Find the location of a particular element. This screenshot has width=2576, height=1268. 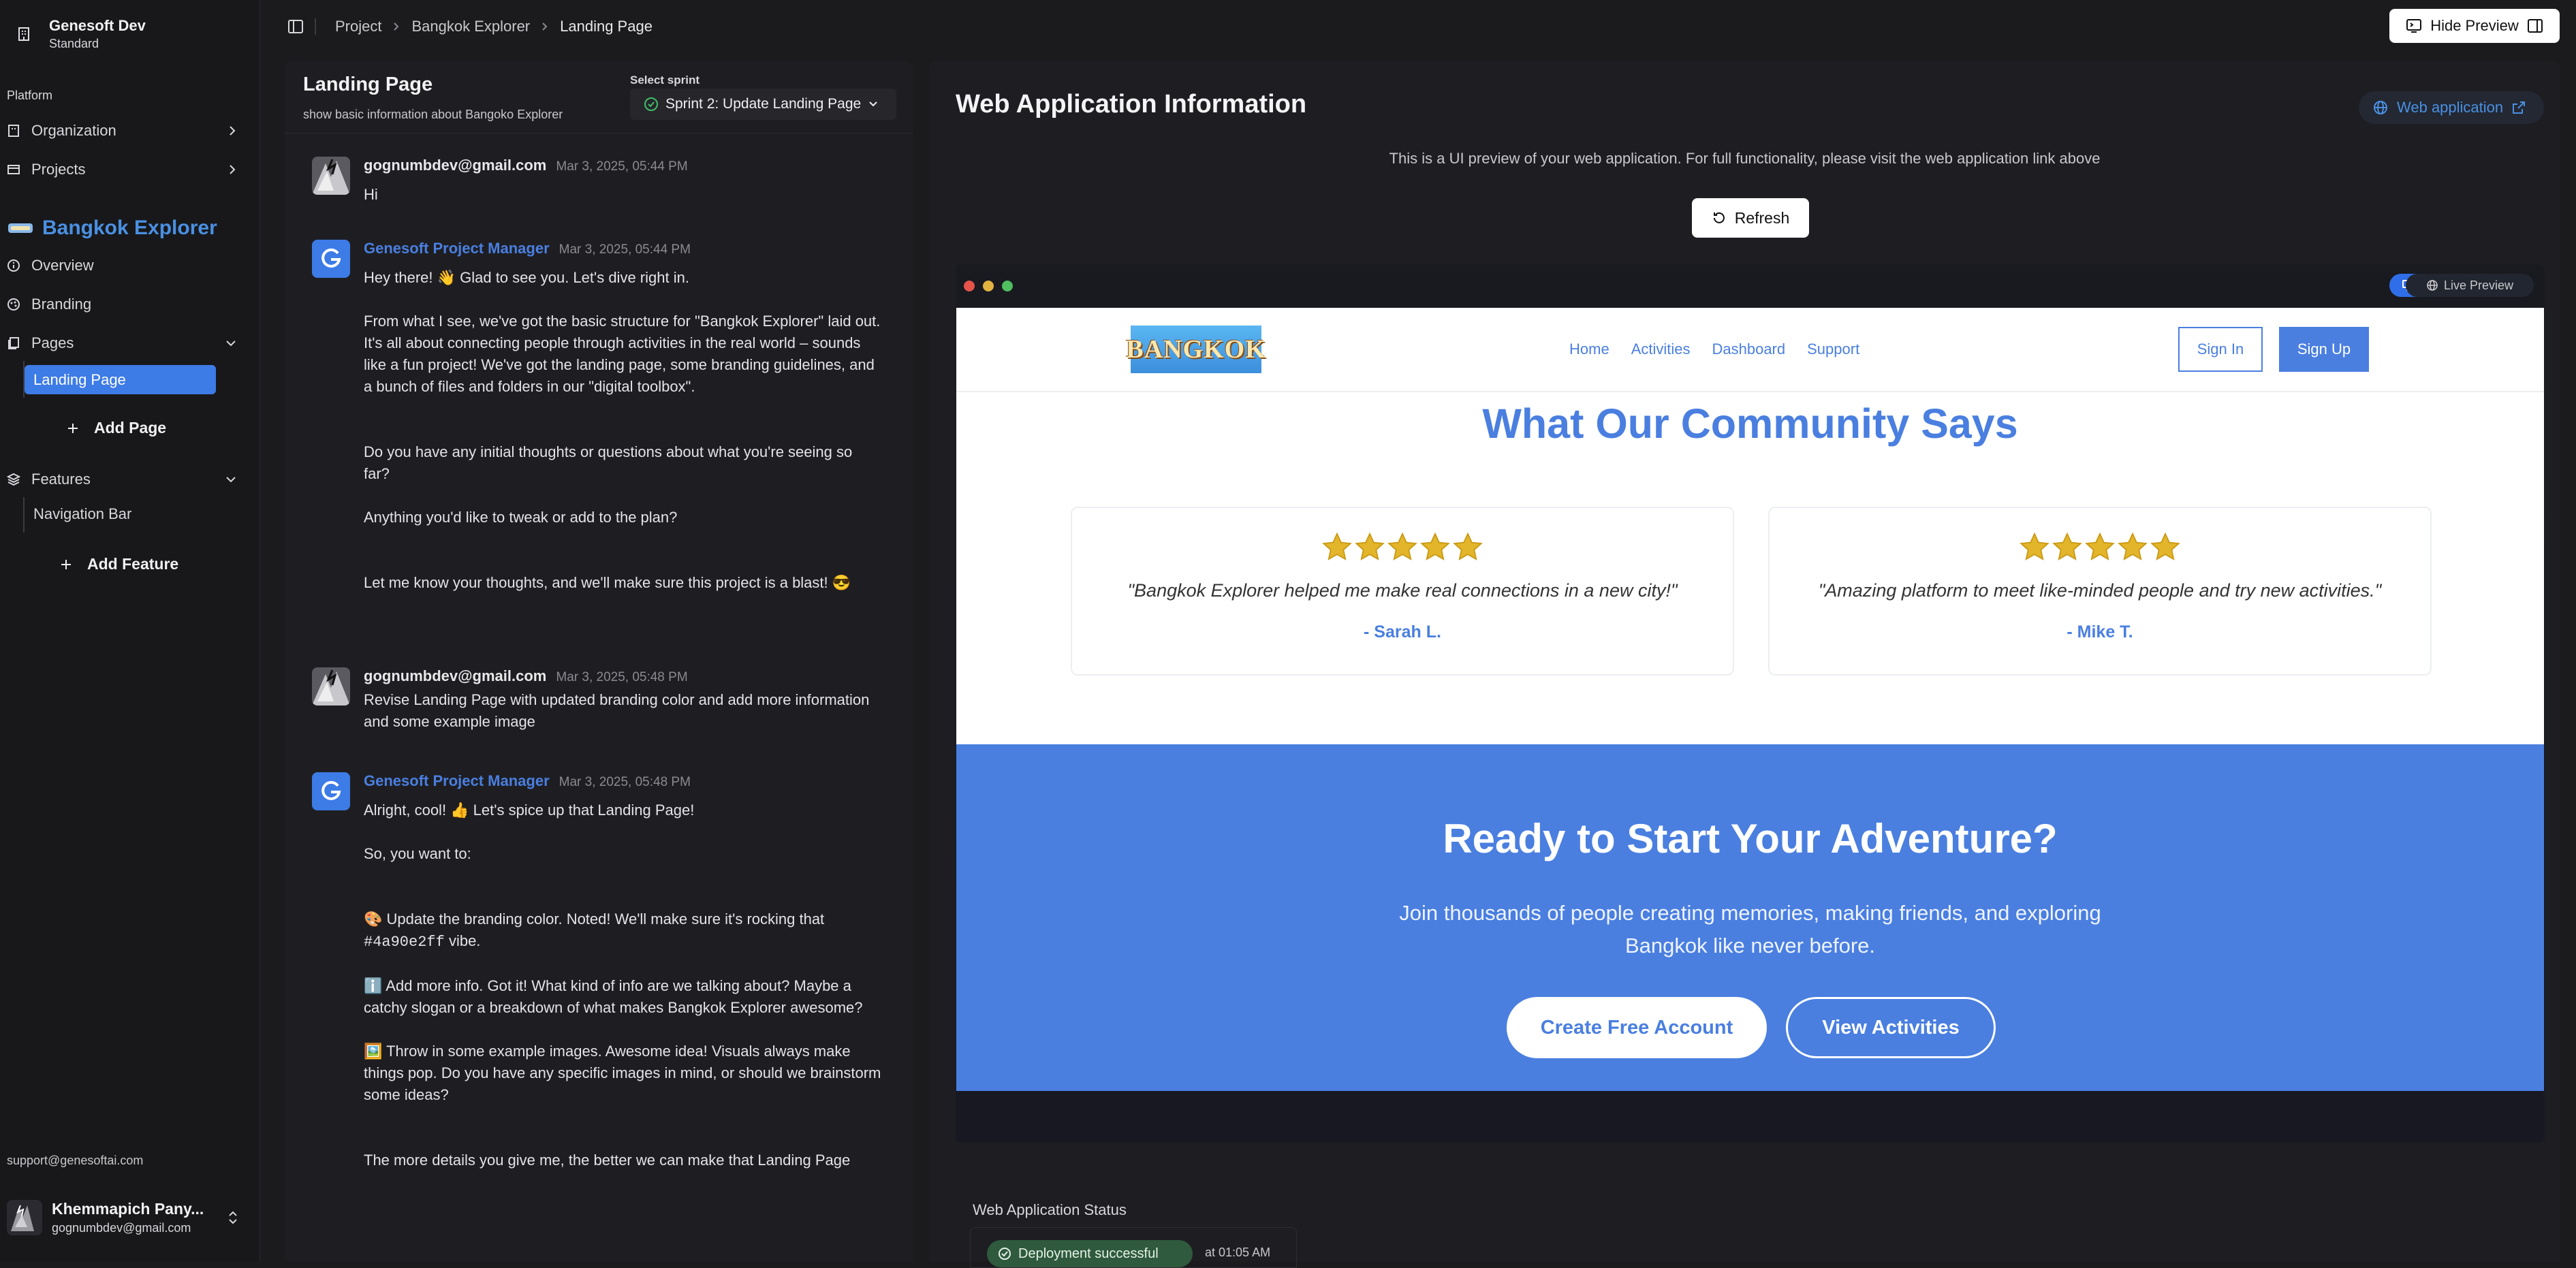

breadcrumb-bangkok-explorer: Bangkok Explorer is located at coordinates (470, 27).